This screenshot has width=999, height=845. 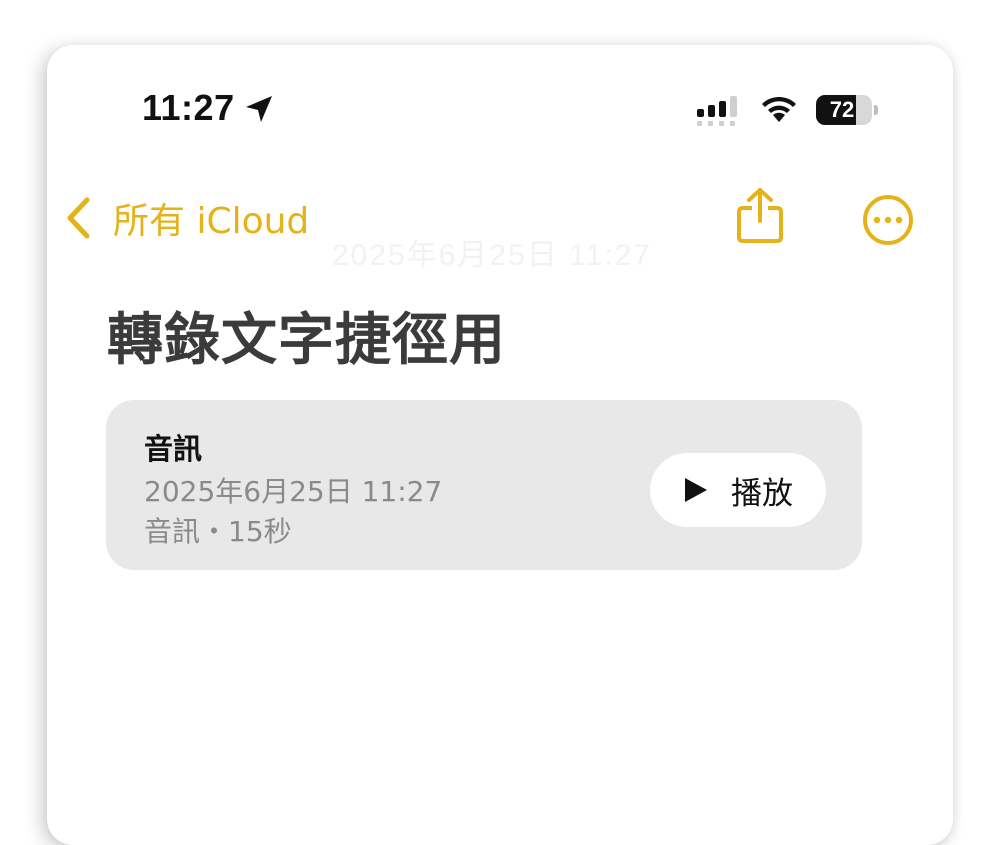 What do you see at coordinates (762, 493) in the screenshot?
I see `play-label: 播放` at bounding box center [762, 493].